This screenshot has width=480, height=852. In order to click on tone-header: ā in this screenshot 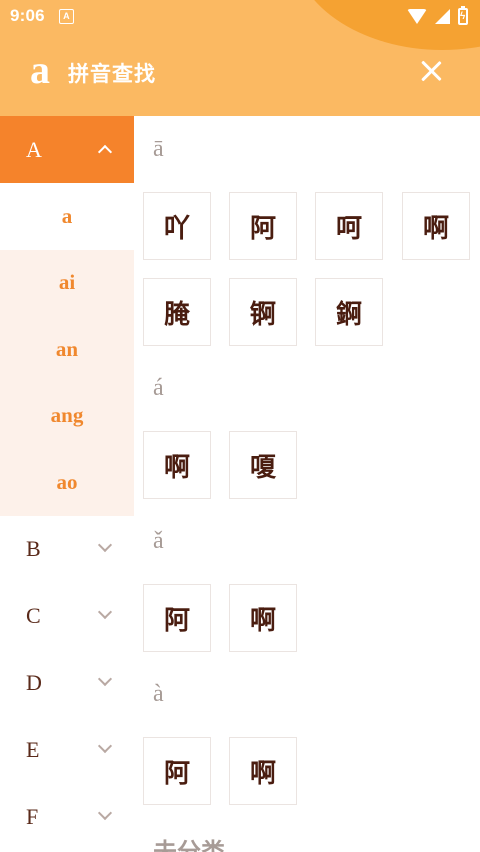, I will do `click(158, 149)`.